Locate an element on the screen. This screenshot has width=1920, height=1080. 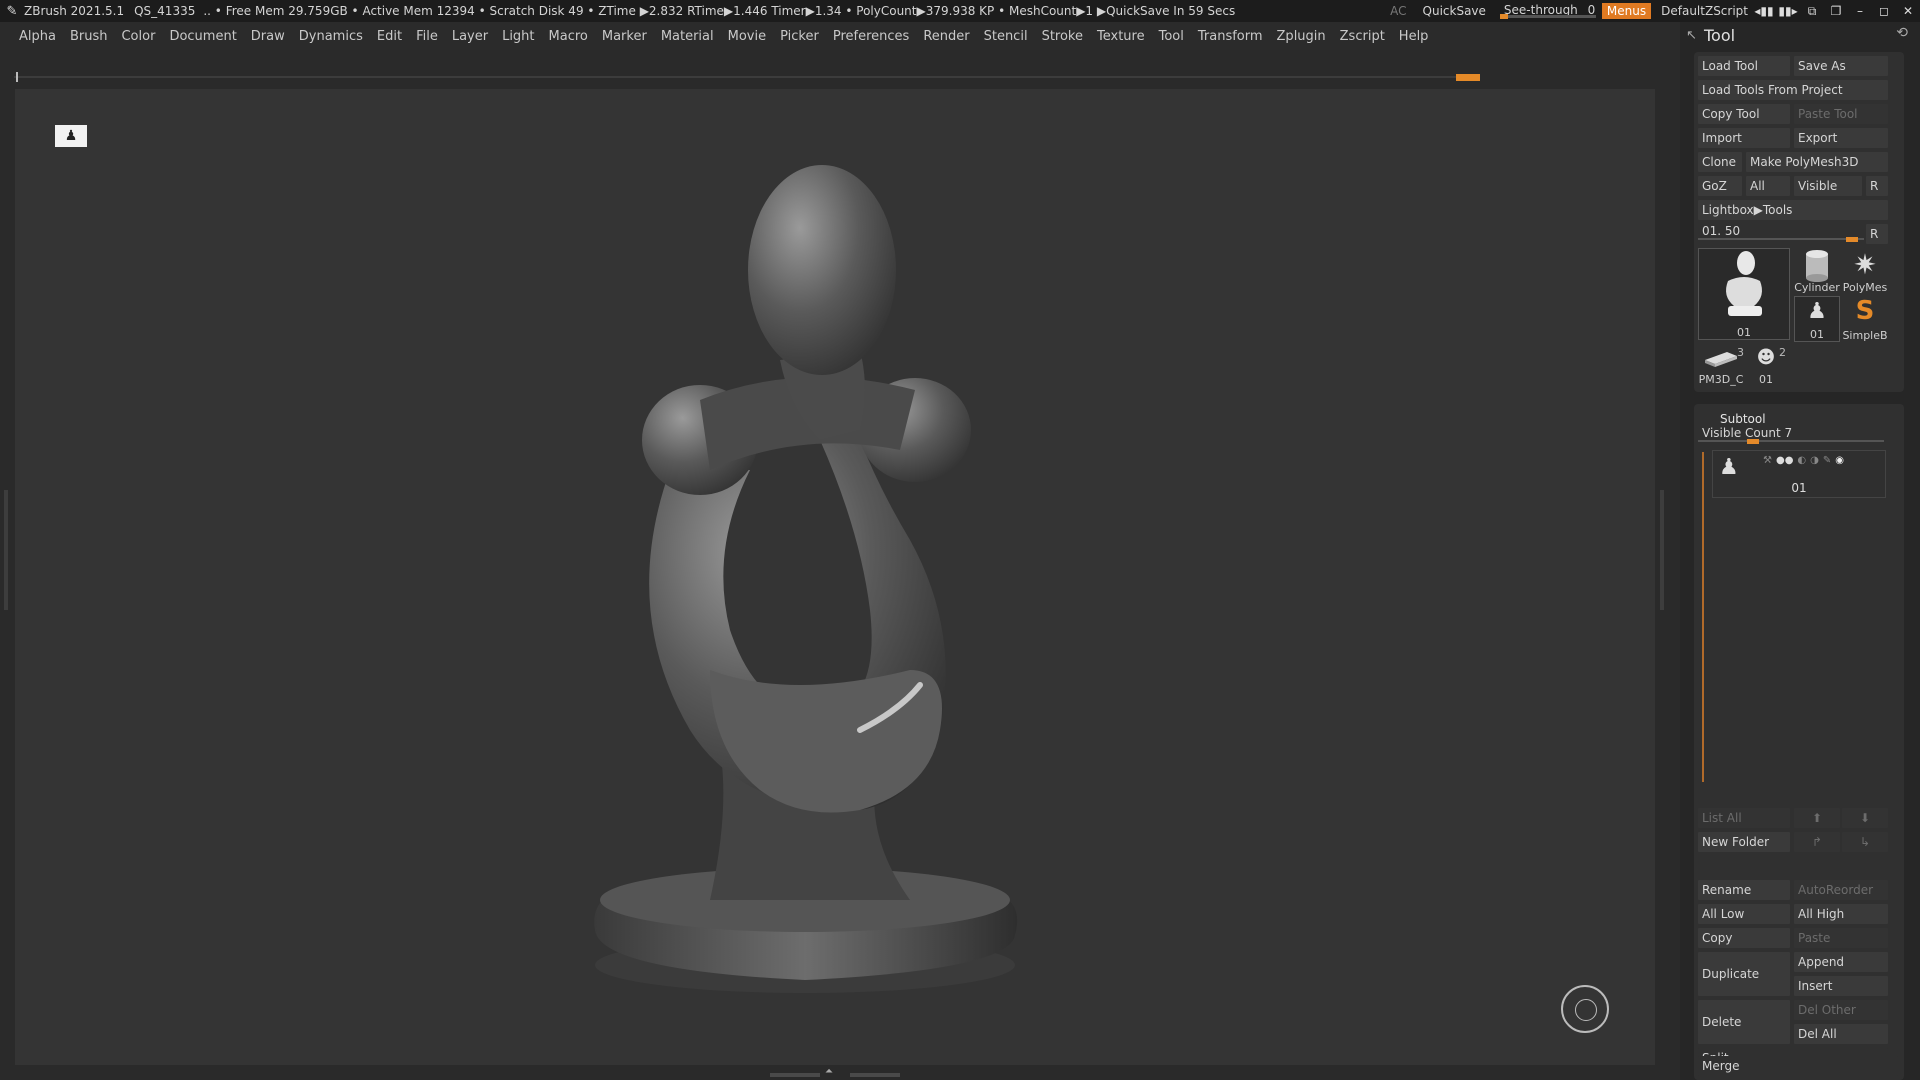
duplicate-button: Duplicate is located at coordinates (1744, 974).